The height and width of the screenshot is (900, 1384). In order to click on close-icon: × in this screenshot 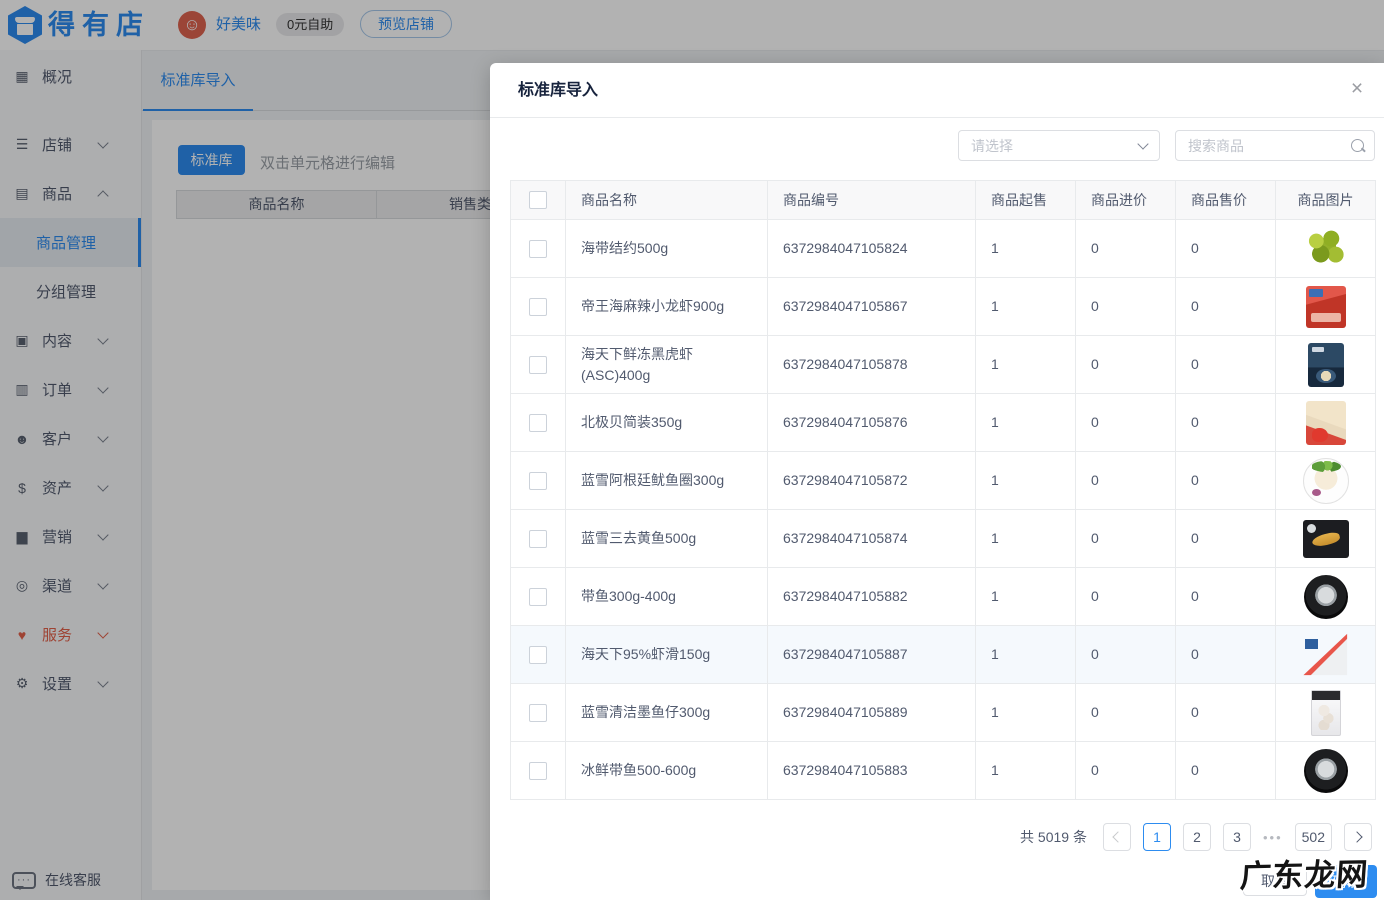, I will do `click(1357, 90)`.